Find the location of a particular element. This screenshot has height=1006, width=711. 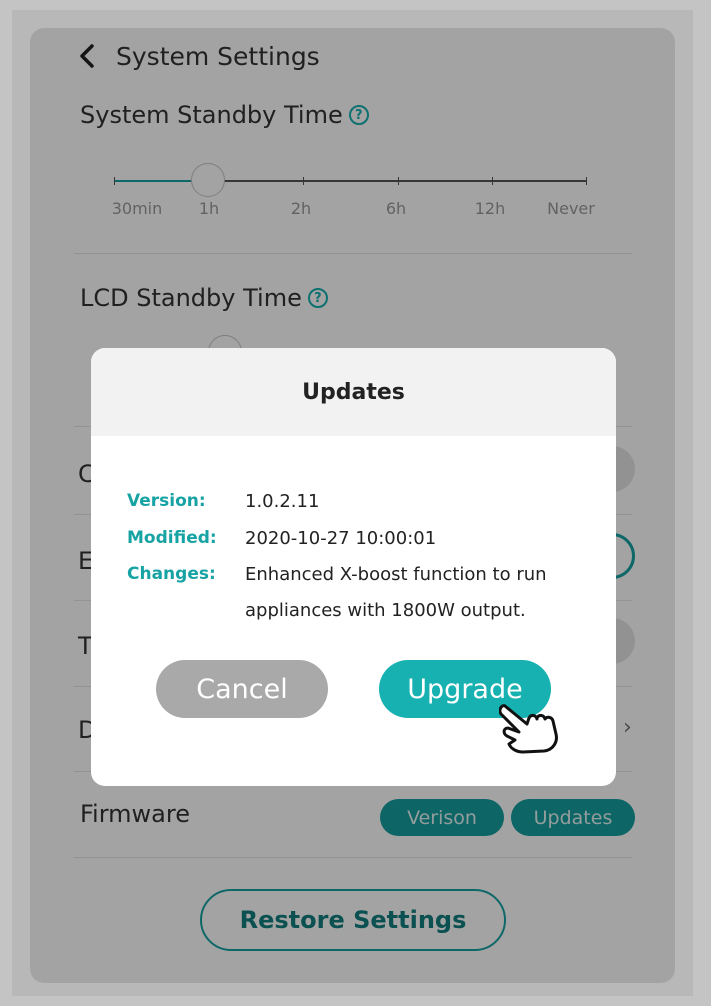

changes-label: Changes: is located at coordinates (171, 574).